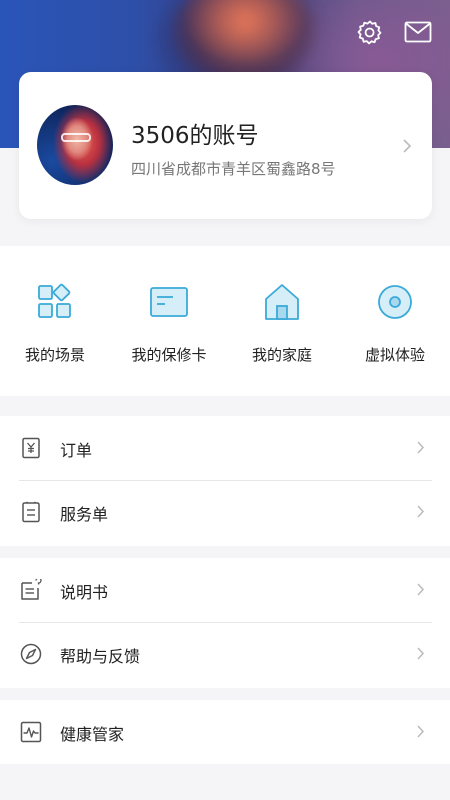 Image resolution: width=450 pixels, height=800 pixels. What do you see at coordinates (84, 514) in the screenshot?
I see `menu-item-label: 服务单` at bounding box center [84, 514].